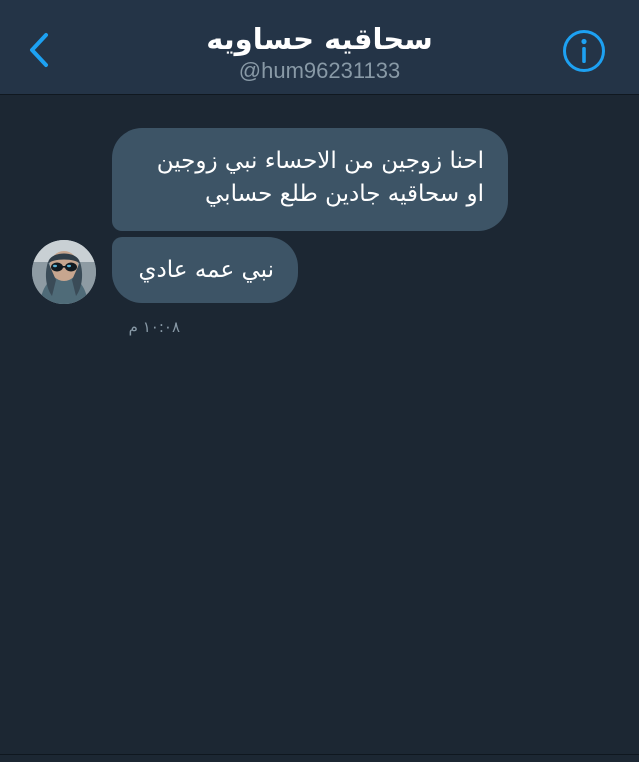 This screenshot has width=639, height=762. Describe the element at coordinates (319, 754) in the screenshot. I see `divider` at that location.